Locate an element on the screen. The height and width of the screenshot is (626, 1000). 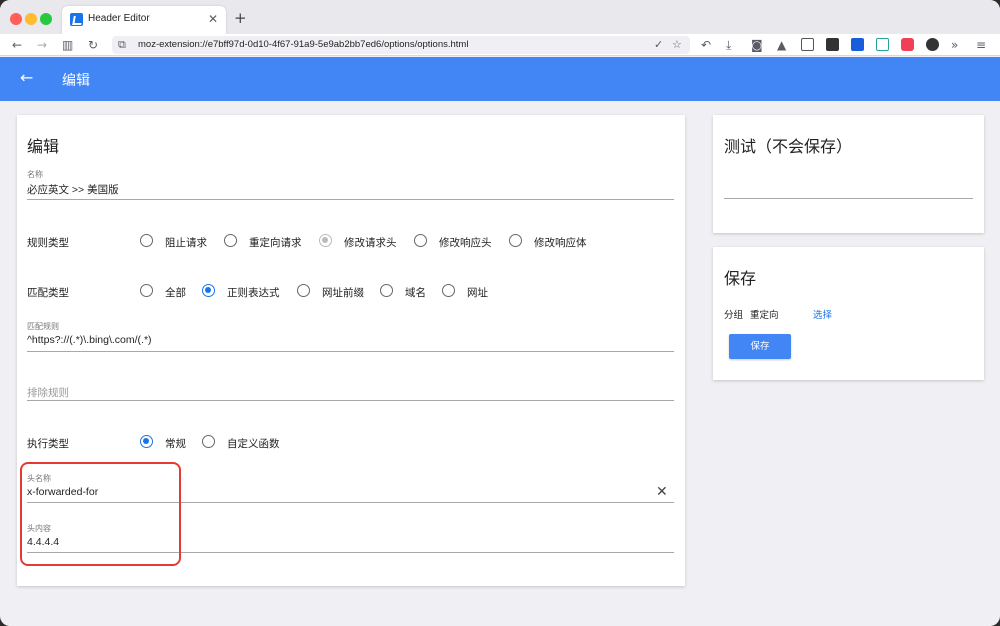
match-rule-input: ^https?://(.*)\.bing\.com/(.*) is located at coordinates (89, 340).